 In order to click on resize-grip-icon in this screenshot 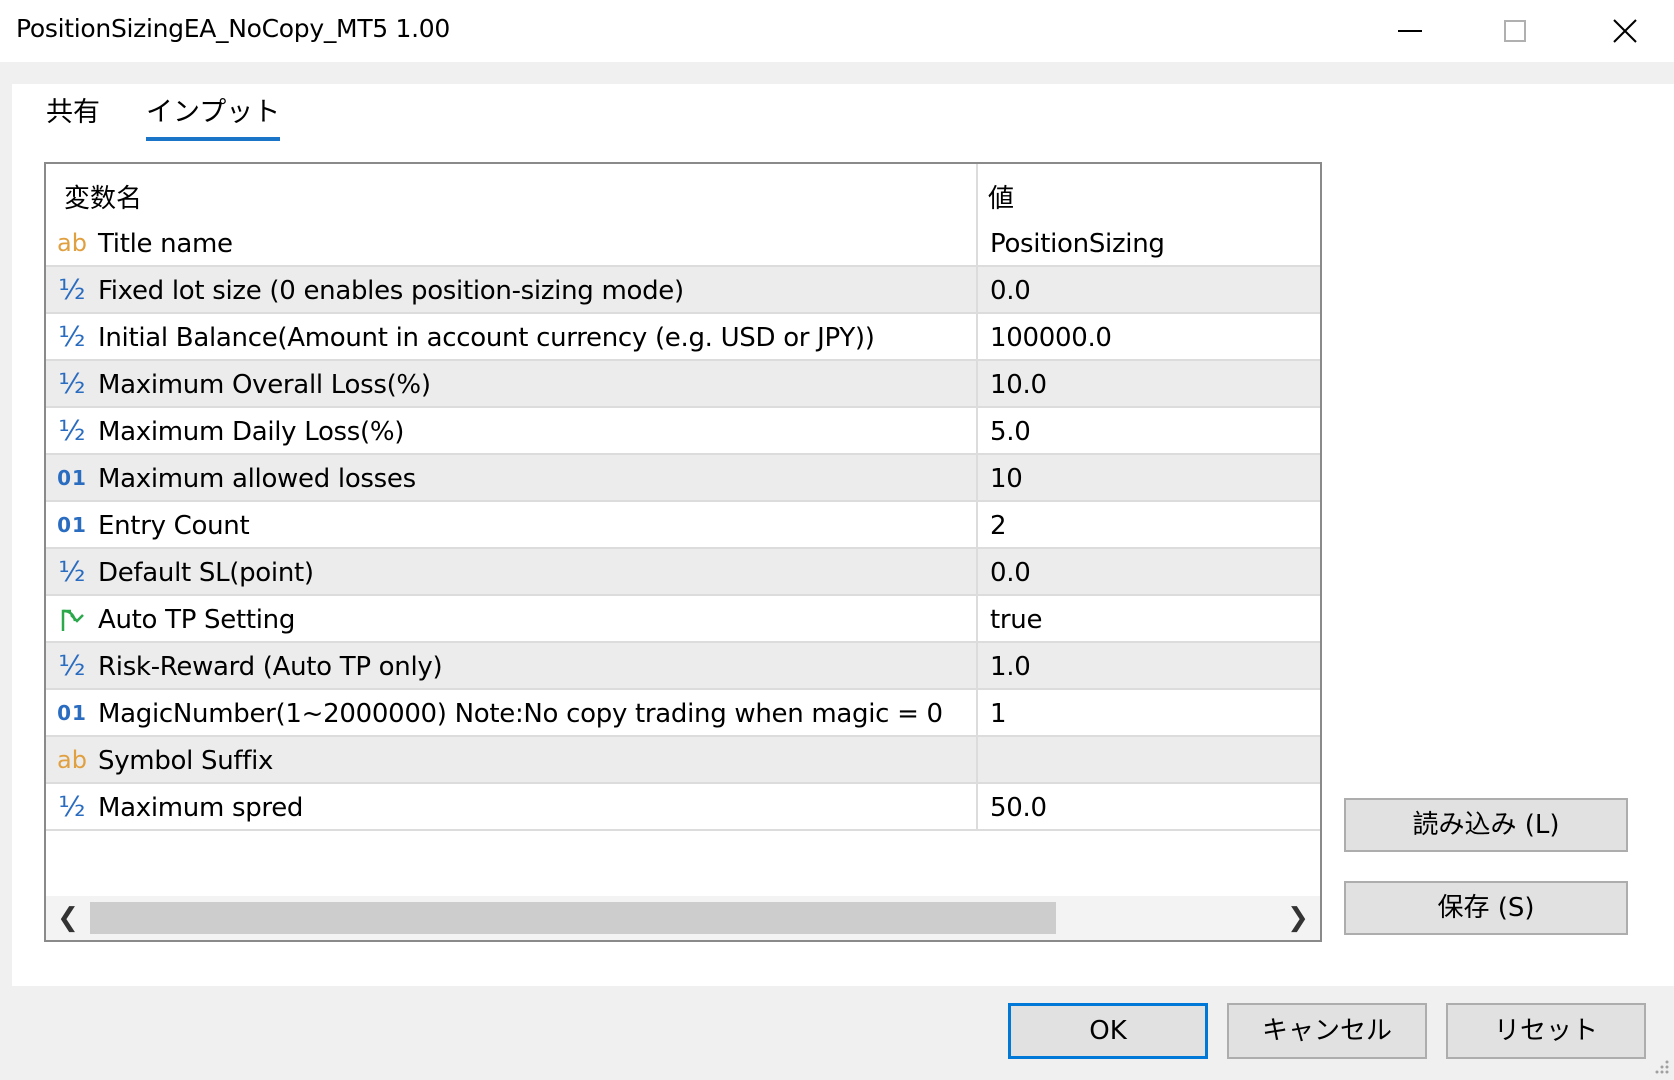, I will do `click(1661, 1067)`.